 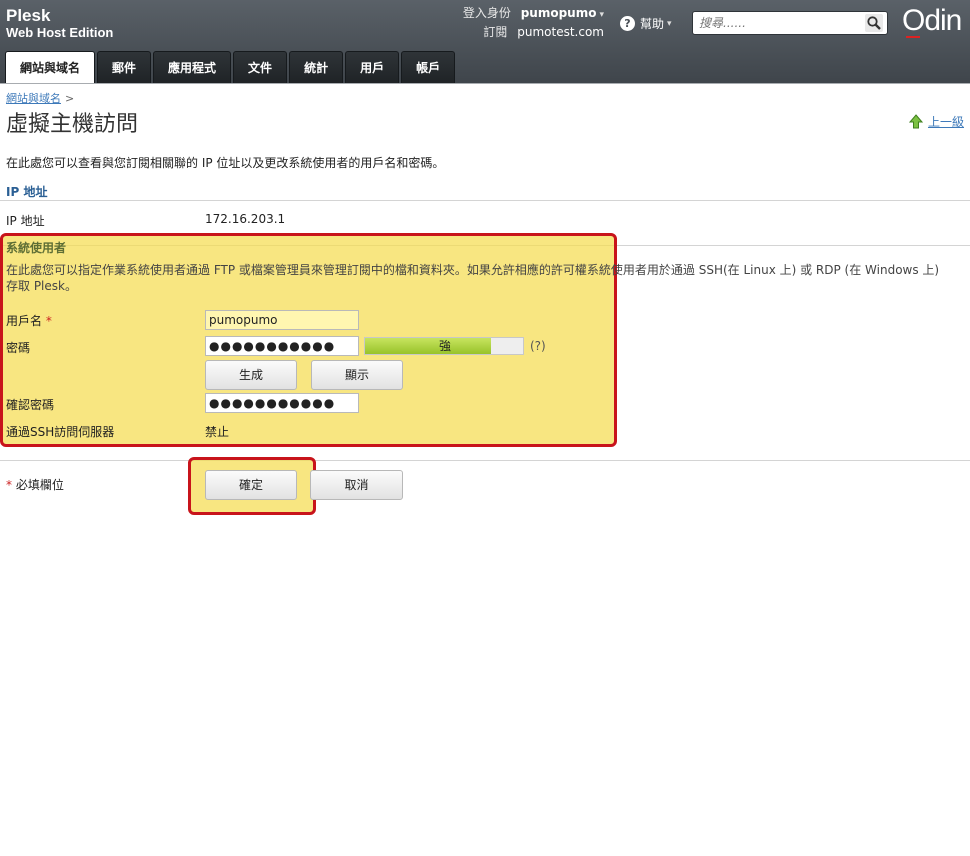 I want to click on search-box, so click(x=790, y=23).